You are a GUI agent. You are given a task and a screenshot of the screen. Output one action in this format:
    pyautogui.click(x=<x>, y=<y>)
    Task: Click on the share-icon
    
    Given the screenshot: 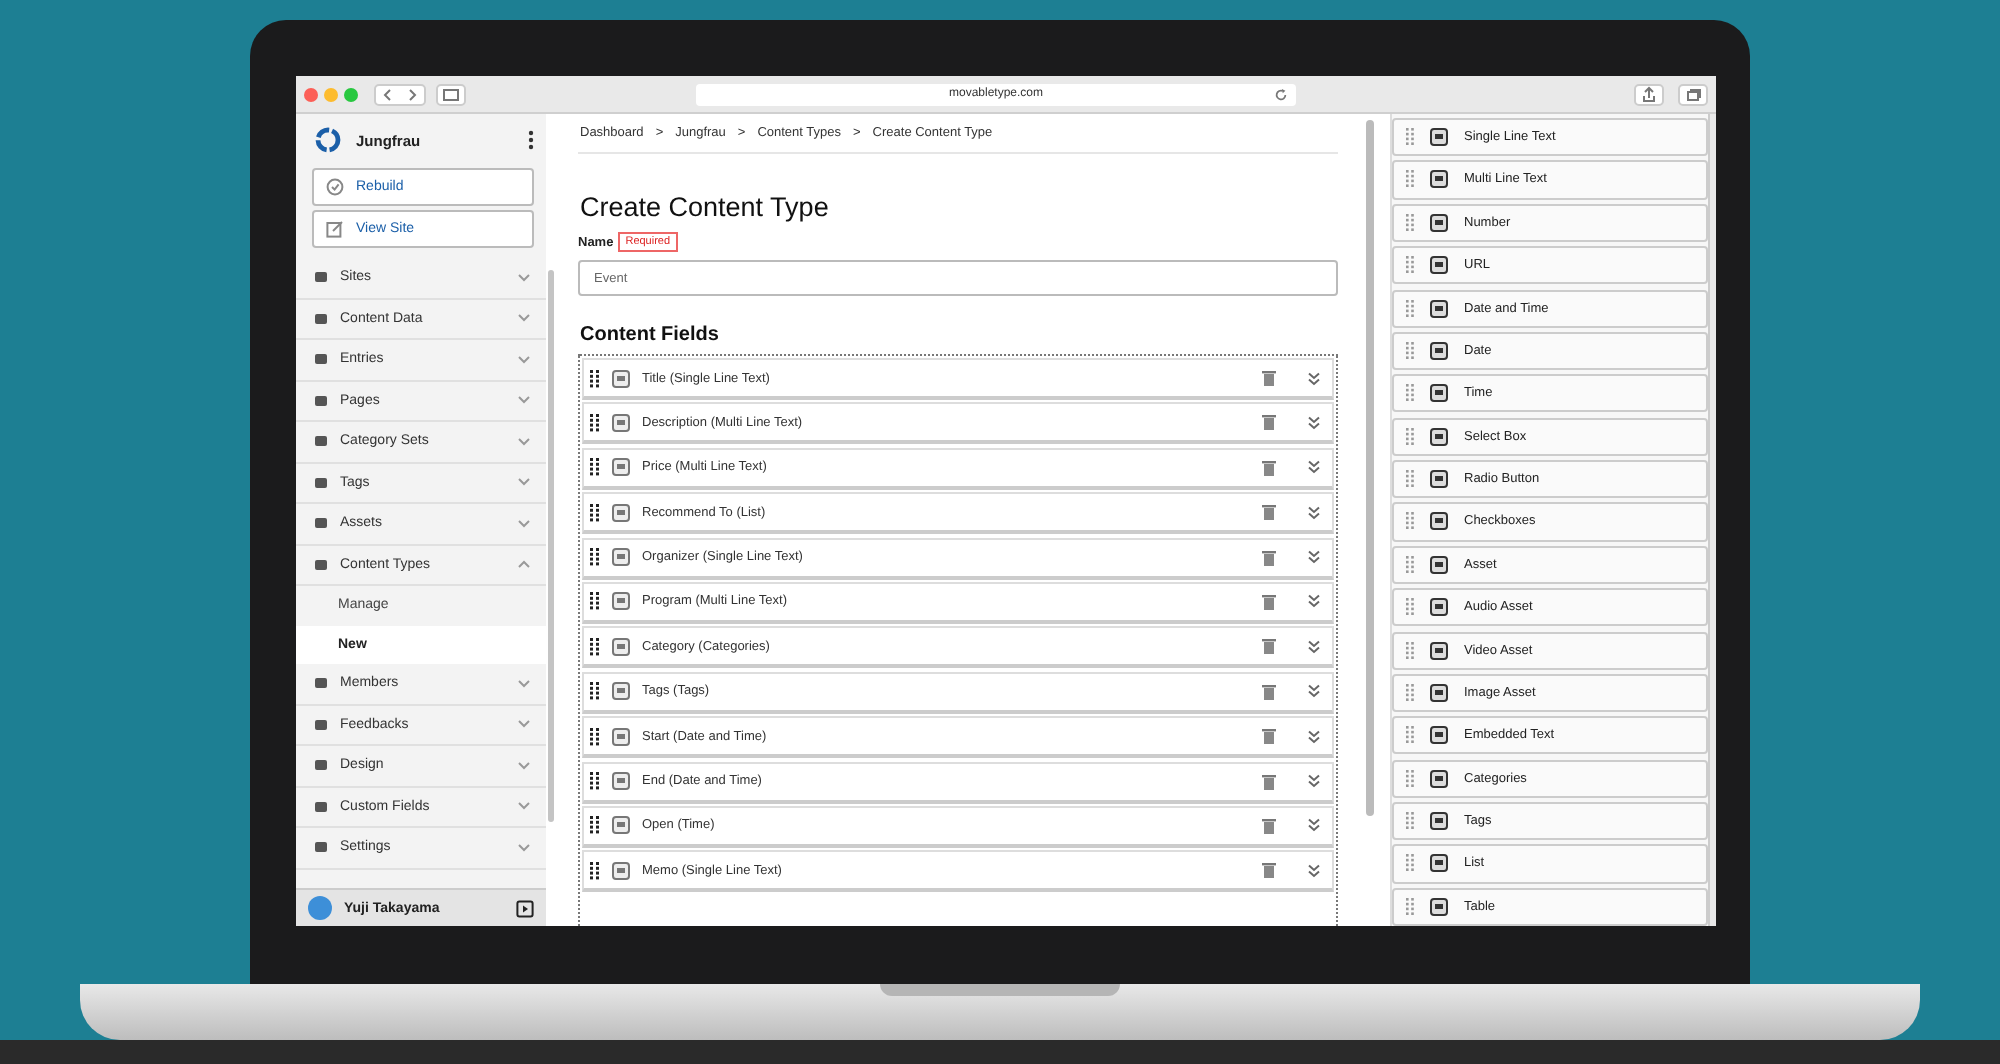 What is the action you would take?
    pyautogui.click(x=1649, y=94)
    